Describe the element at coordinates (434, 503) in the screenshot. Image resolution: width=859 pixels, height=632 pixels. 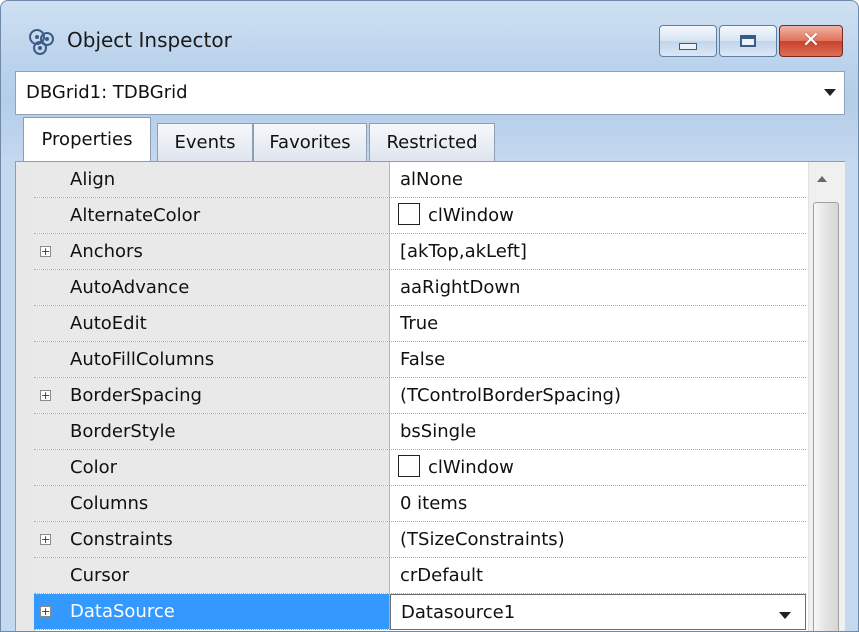
I see `property-value: 0 items` at that location.